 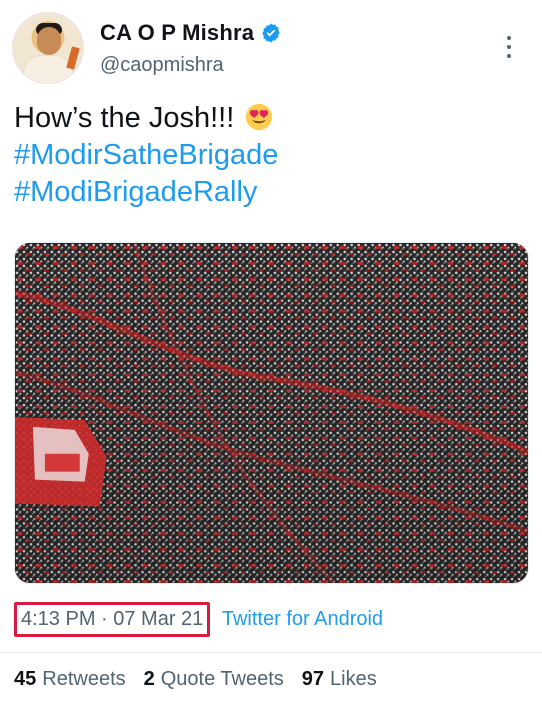 I want to click on divider, so click(x=271, y=652).